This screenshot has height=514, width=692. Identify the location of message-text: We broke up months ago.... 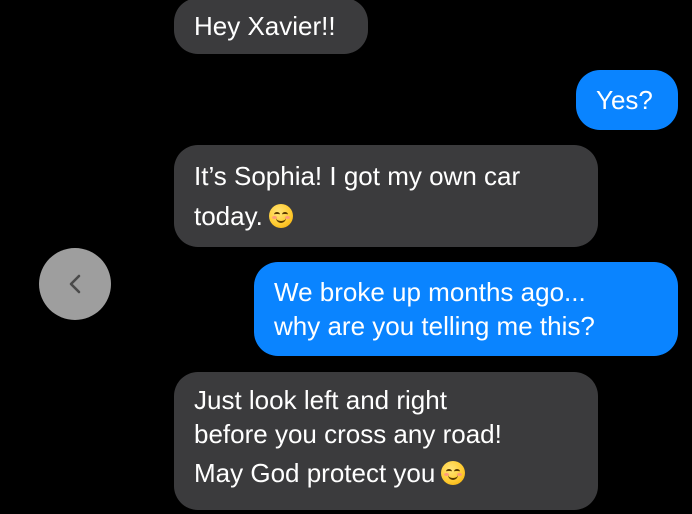
(430, 292).